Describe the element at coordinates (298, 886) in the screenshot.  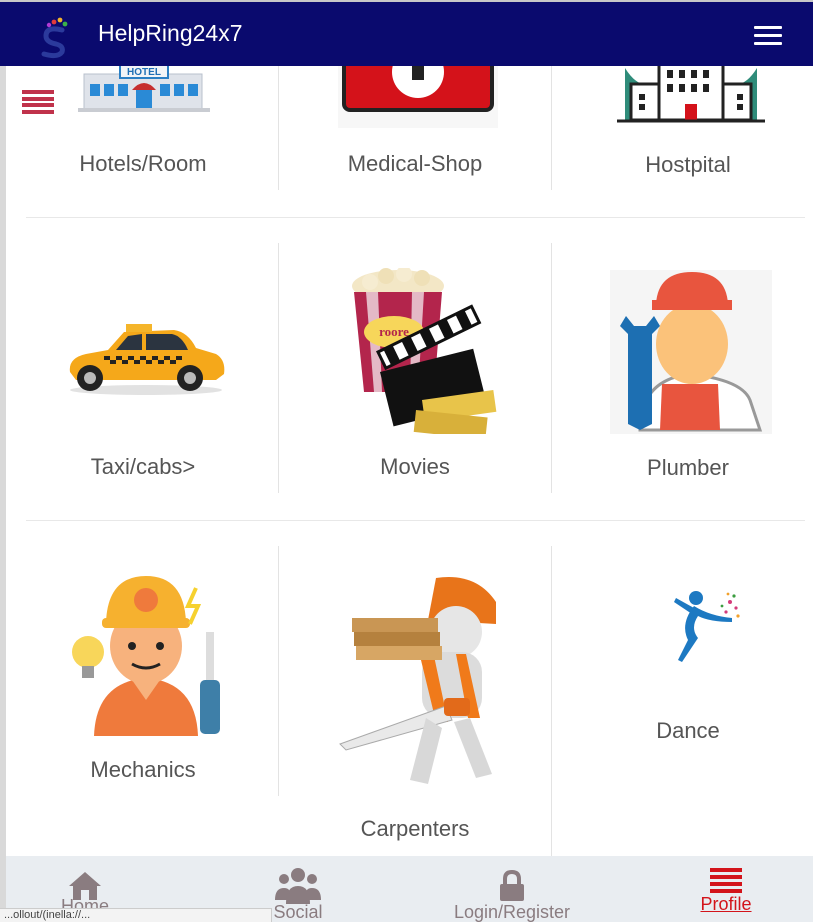
I see `users-group-icon` at that location.